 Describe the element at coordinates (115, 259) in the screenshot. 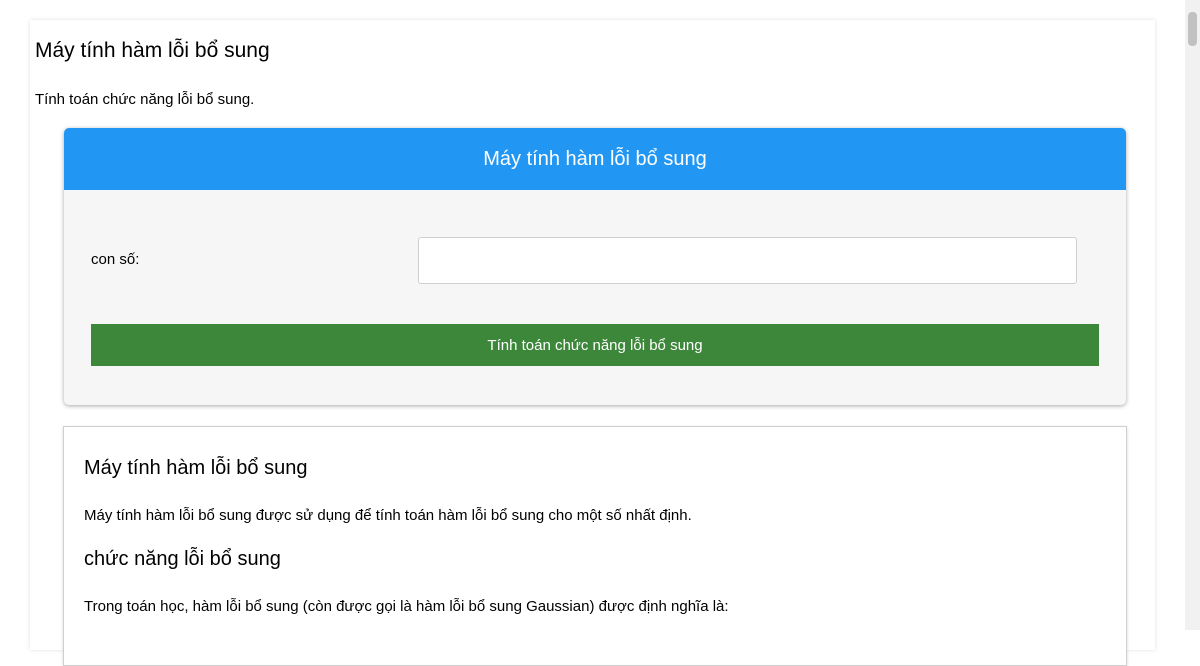

I see `number-label: con số:` at that location.